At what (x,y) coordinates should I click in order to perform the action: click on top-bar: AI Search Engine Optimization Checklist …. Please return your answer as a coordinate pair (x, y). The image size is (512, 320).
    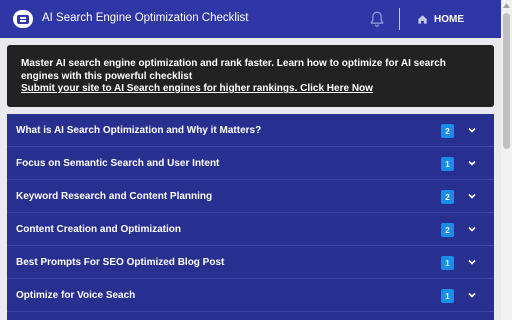
    Looking at the image, I should click on (250, 19).